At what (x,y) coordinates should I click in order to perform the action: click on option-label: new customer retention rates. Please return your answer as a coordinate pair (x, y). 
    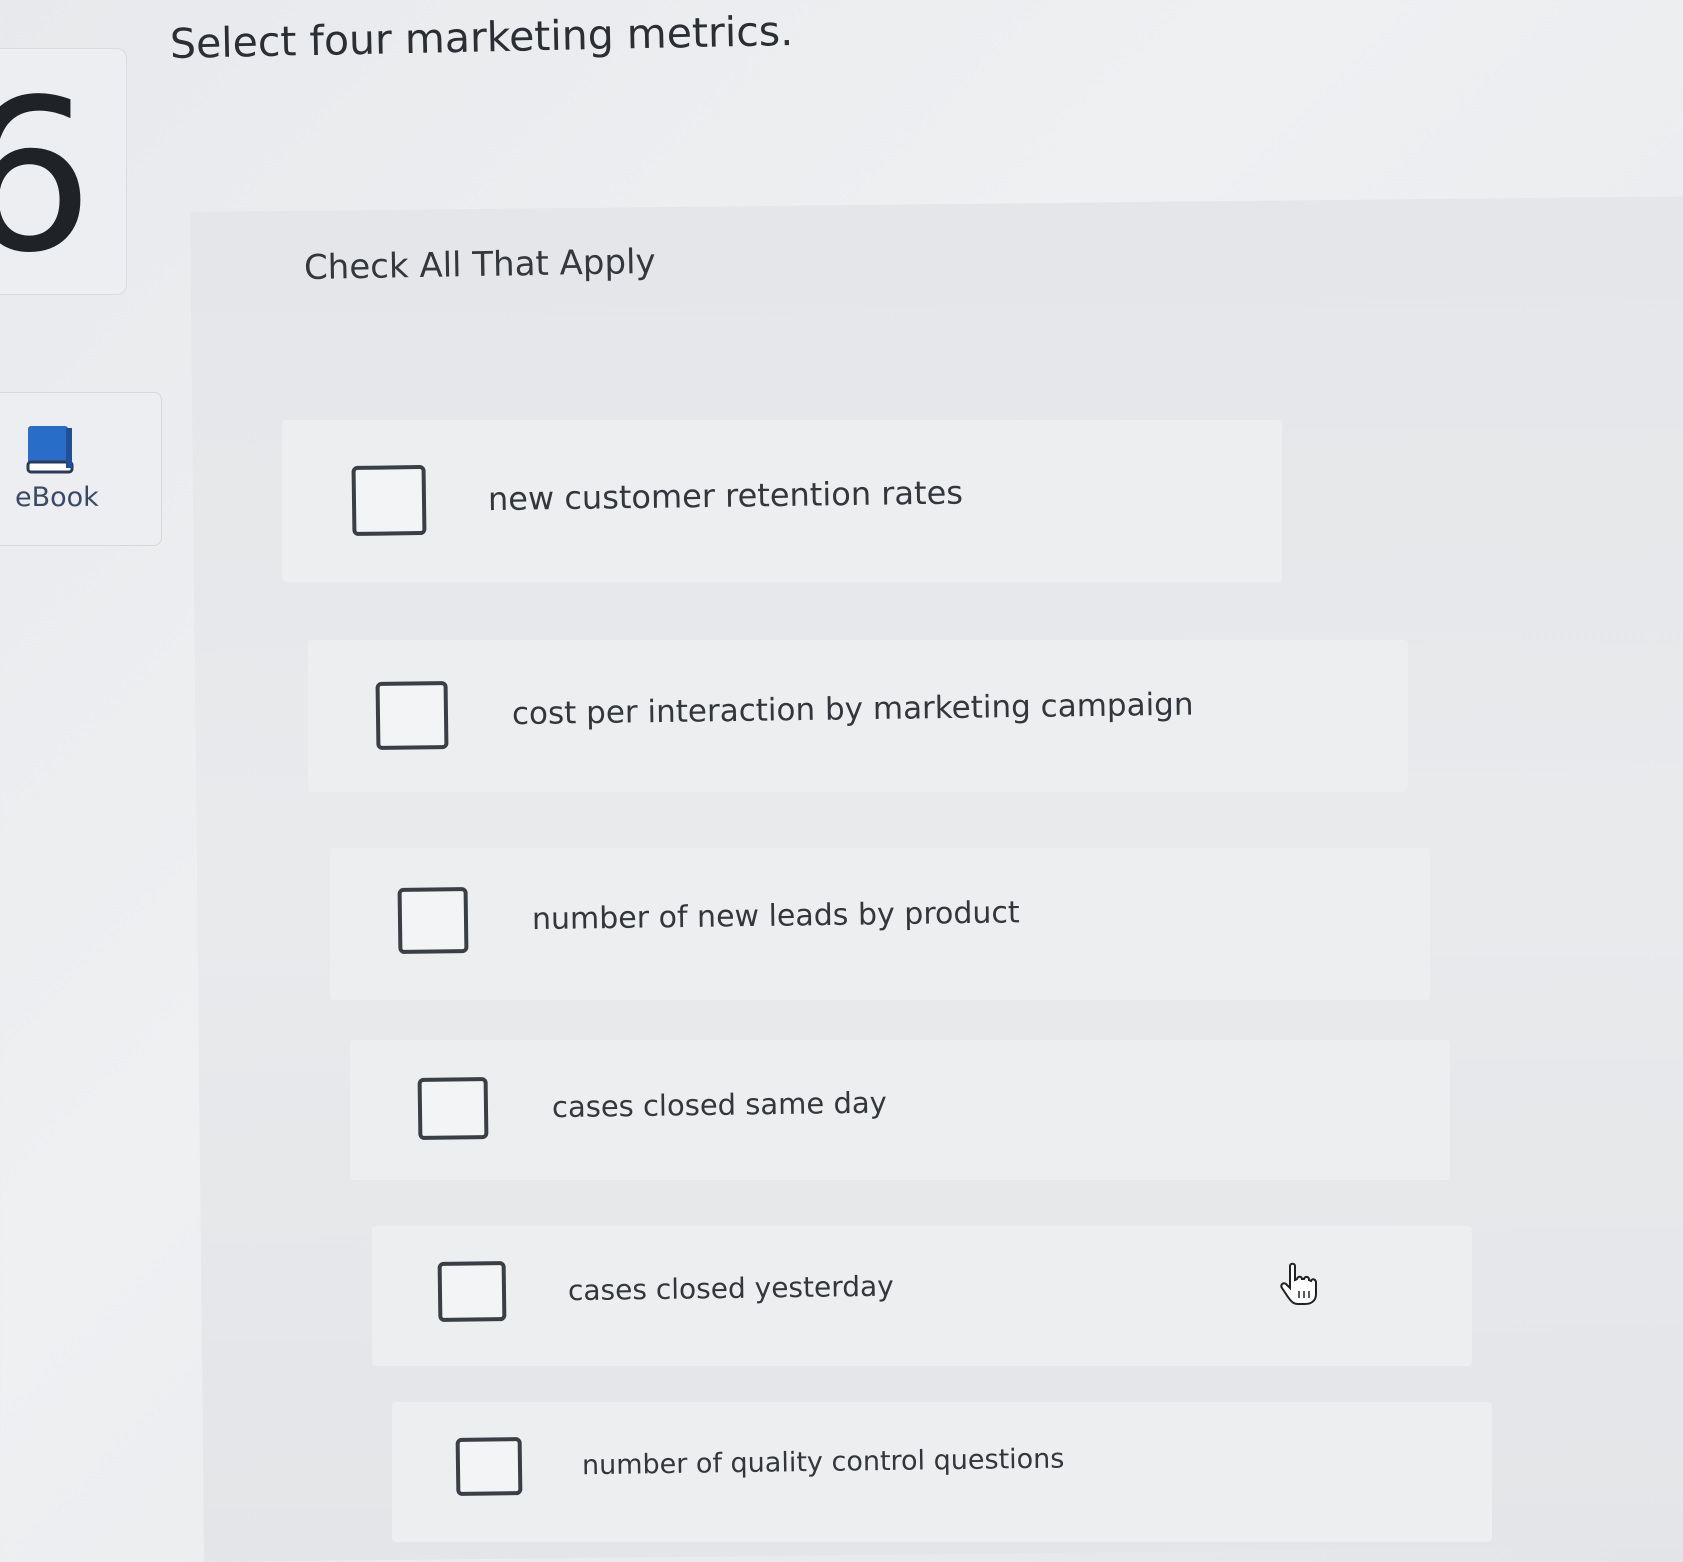
    Looking at the image, I should click on (725, 495).